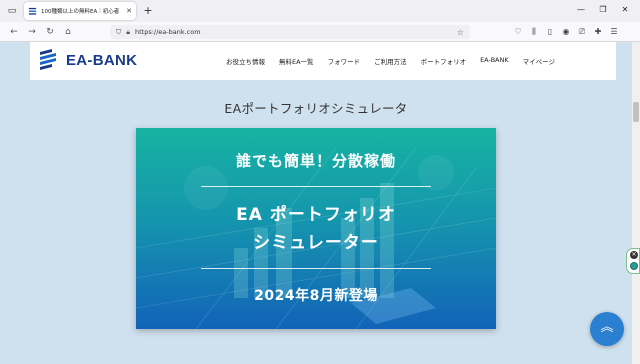  I want to click on banner-release-date: 2024年8月新登場, so click(316, 296).